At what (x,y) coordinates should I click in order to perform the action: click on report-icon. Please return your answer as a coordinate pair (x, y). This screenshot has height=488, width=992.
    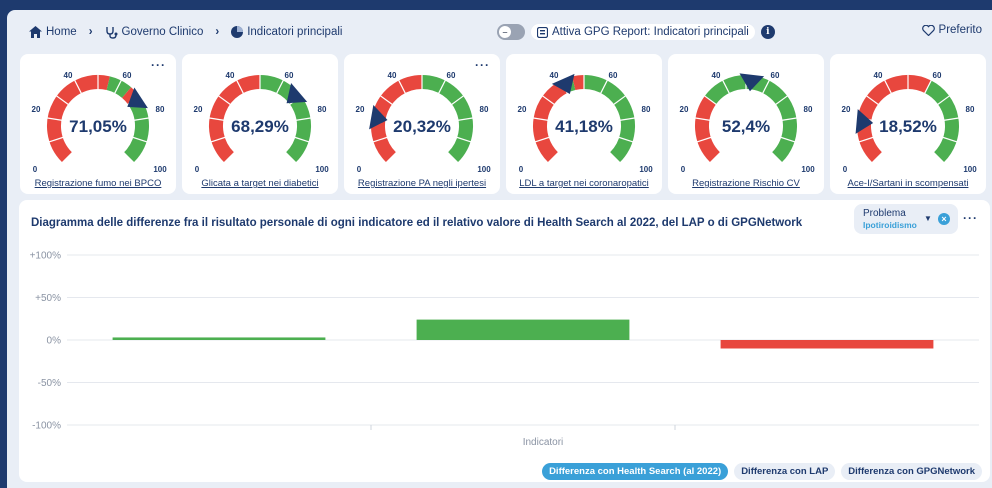
    Looking at the image, I should click on (542, 32).